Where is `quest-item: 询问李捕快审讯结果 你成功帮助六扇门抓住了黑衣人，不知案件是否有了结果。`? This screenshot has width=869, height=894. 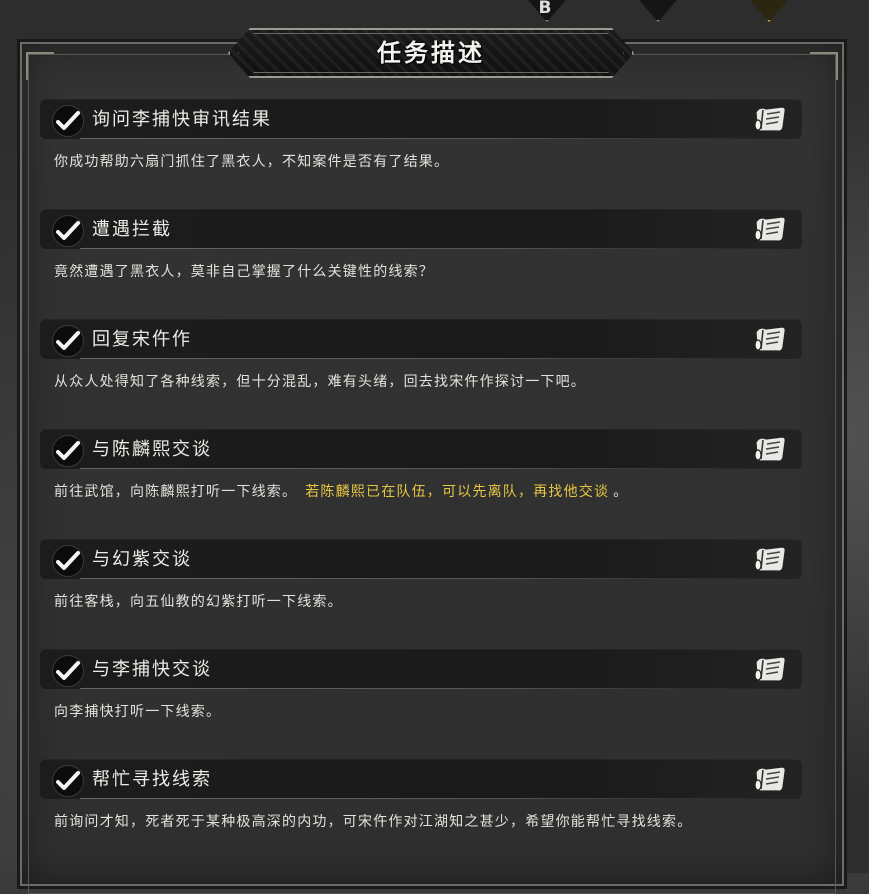
quest-item: 询问李捕快审讯结果 你成功帮助六扇门抓住了黑衣人，不知案件是否有了结果。 is located at coordinates (422, 154).